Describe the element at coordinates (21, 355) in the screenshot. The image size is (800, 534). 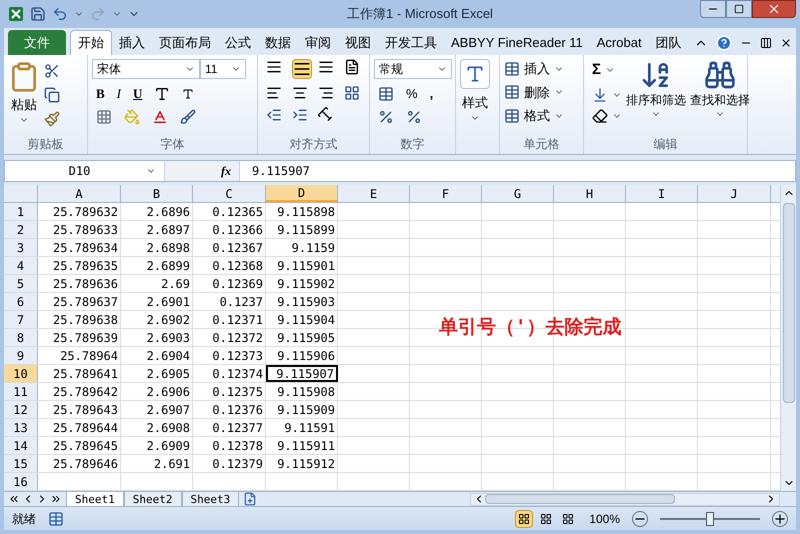
I see `row-header: 9` at that location.